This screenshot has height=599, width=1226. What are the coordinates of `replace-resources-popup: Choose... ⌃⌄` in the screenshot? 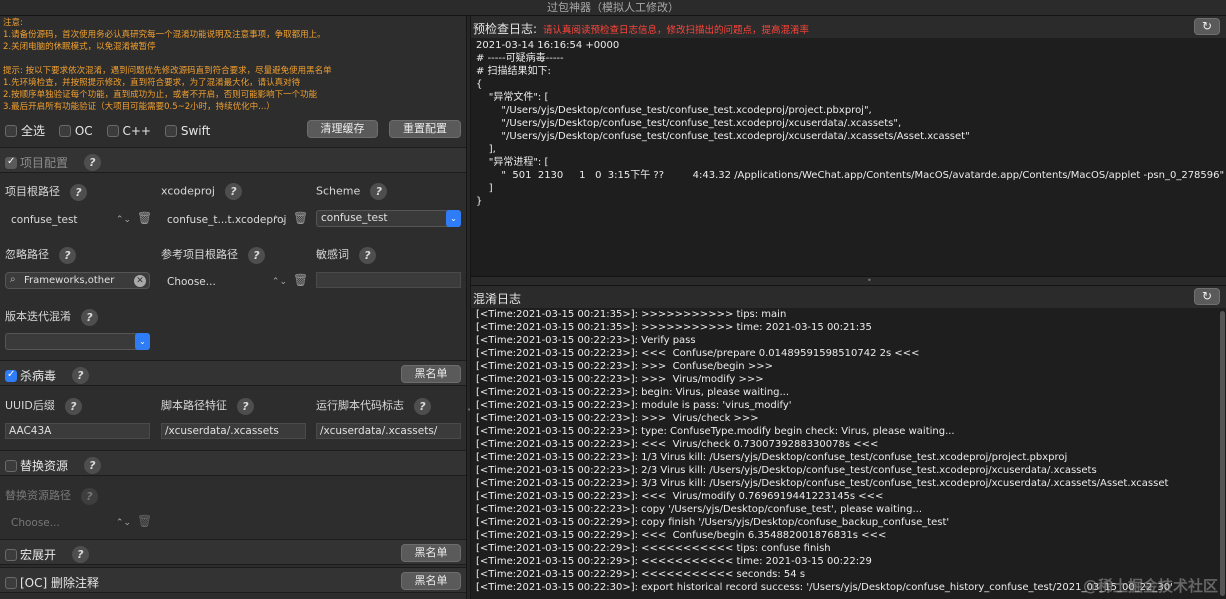 It's located at (71, 523).